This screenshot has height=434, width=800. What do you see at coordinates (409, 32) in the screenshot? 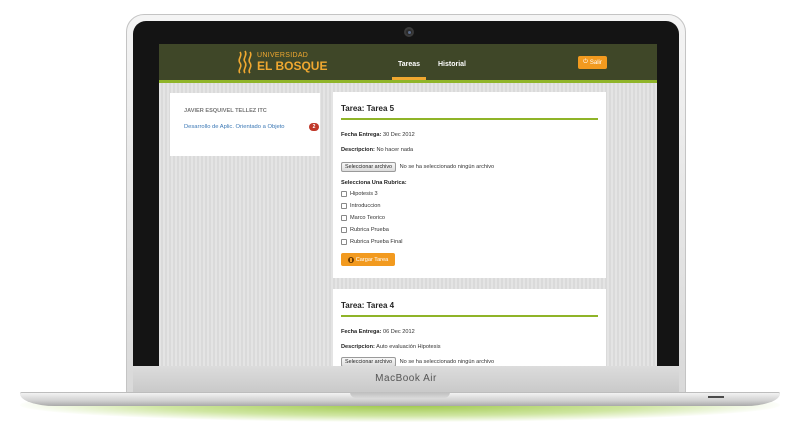
I see `camera-icon` at bounding box center [409, 32].